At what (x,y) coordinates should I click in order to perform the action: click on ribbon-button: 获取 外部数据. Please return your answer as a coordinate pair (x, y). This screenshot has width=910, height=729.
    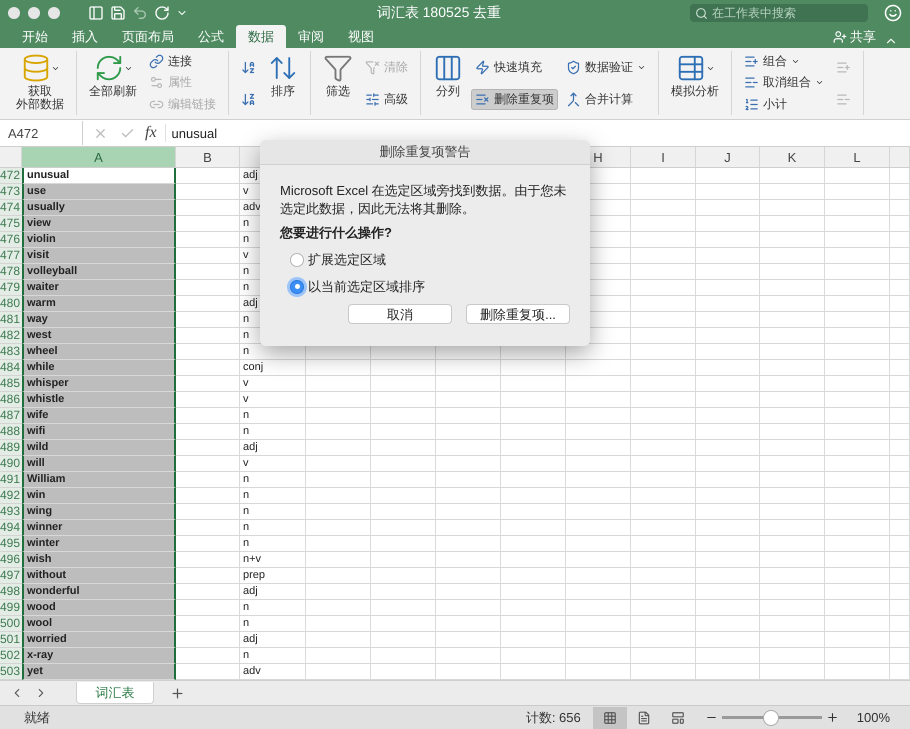
    Looking at the image, I should click on (40, 83).